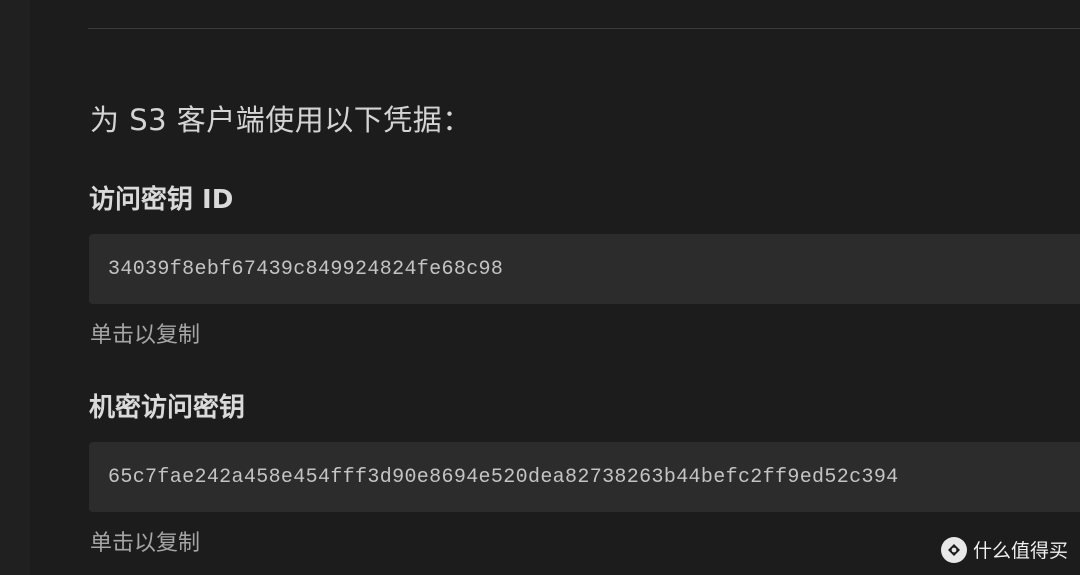 This screenshot has height=575, width=1080. What do you see at coordinates (306, 269) in the screenshot?
I see `access-key-value: 34039f8ebf67439c849924824fe68c98` at bounding box center [306, 269].